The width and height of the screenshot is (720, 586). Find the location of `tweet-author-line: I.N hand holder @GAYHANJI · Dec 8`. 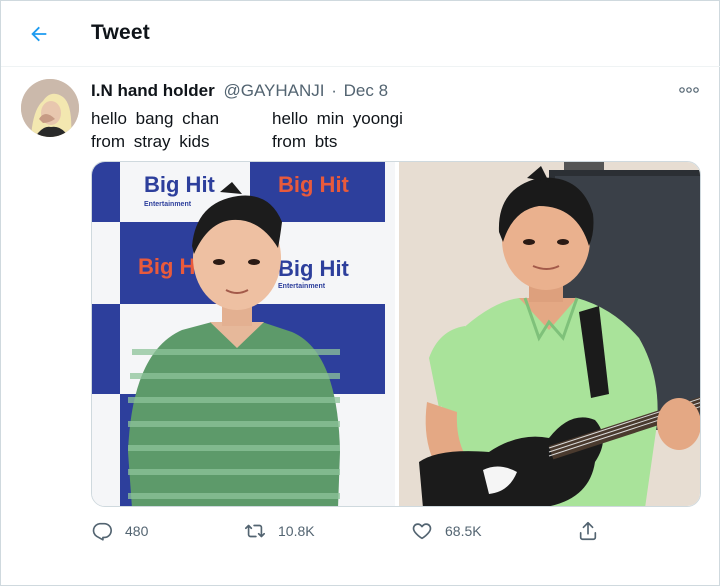

tweet-author-line: I.N hand holder @GAYHANJI · Dec 8 is located at coordinates (239, 91).